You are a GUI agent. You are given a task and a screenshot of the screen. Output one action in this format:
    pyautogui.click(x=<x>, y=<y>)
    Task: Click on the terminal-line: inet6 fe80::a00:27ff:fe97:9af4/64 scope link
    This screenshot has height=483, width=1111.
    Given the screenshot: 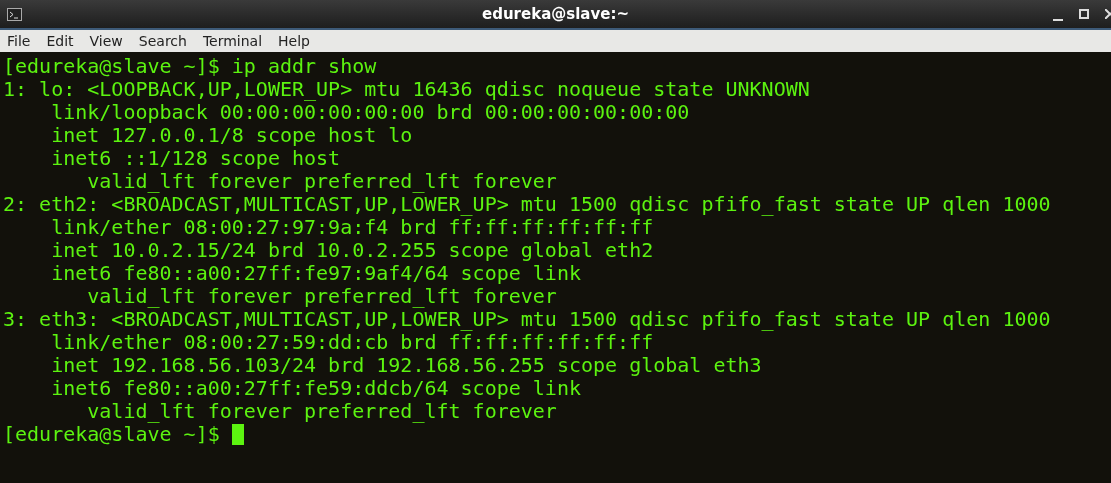 What is the action you would take?
    pyautogui.click(x=315, y=273)
    